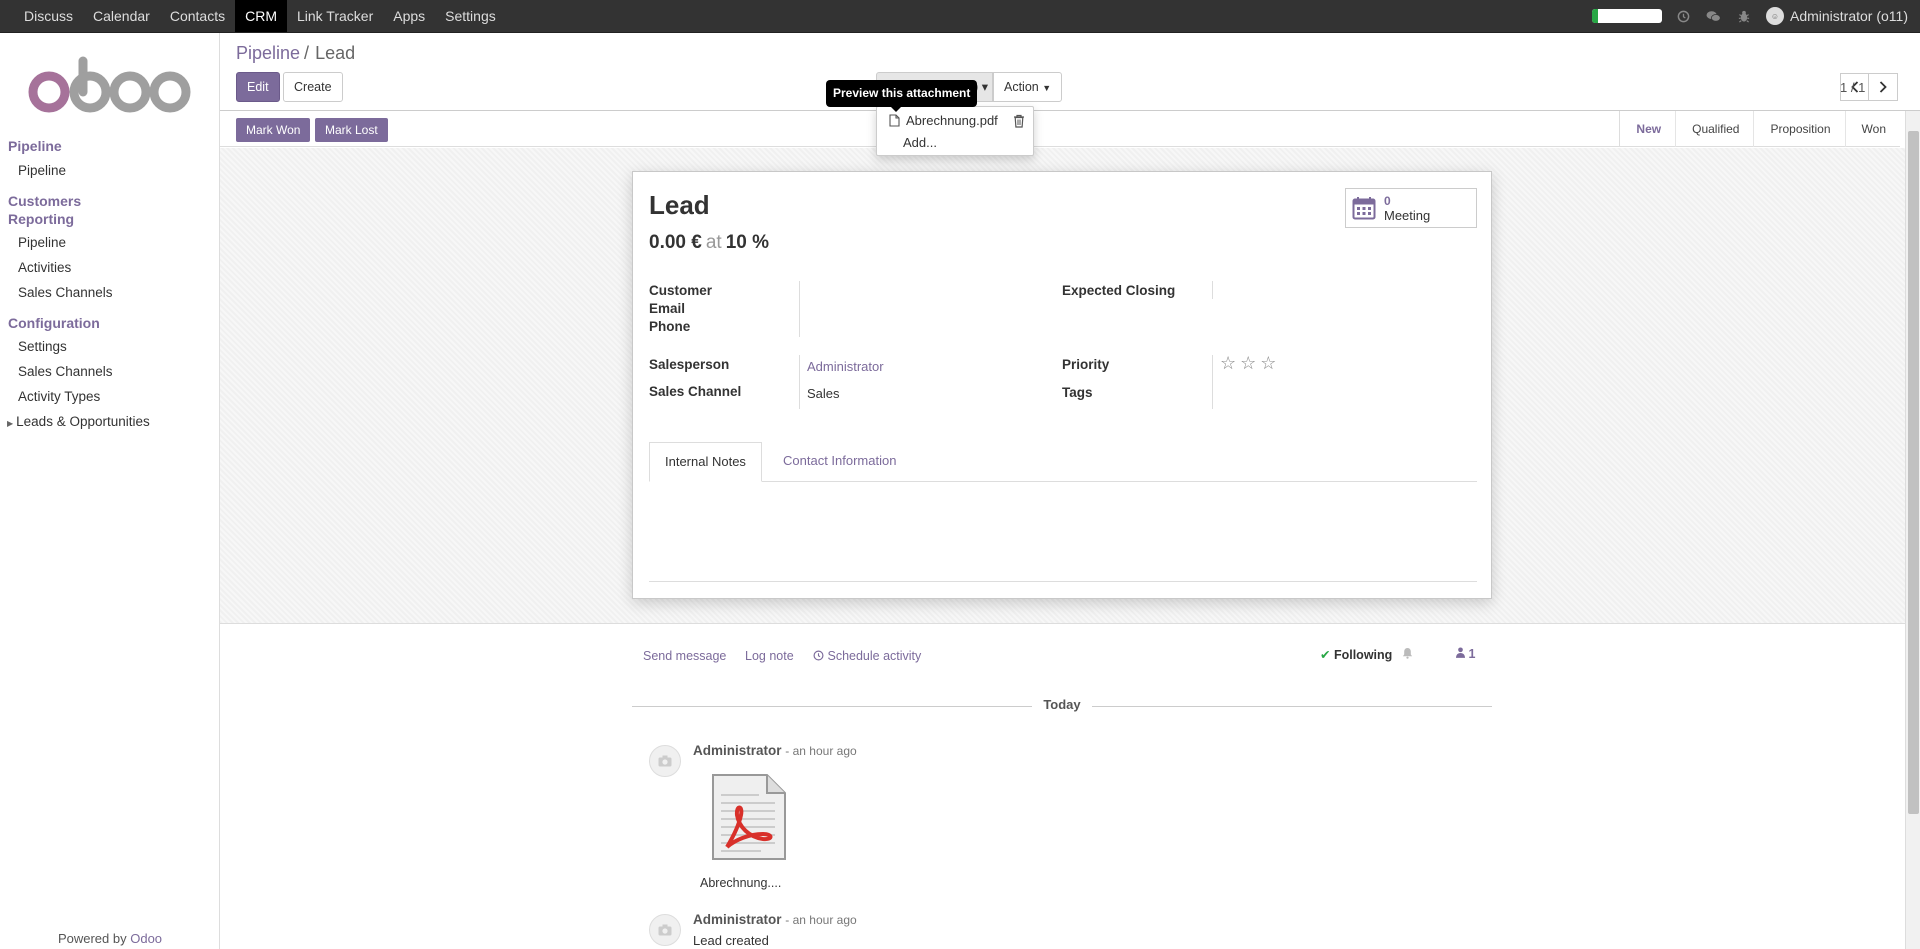  I want to click on message-time: - an hour ago, so click(821, 920).